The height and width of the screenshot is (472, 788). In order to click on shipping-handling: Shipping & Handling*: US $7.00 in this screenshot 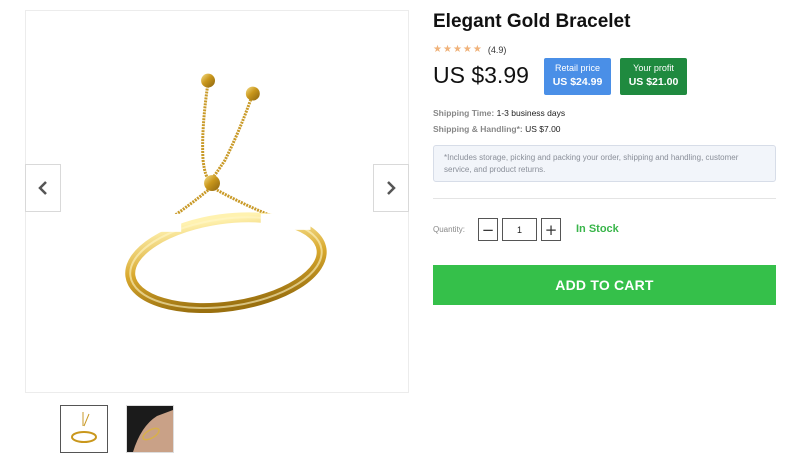, I will do `click(497, 129)`.